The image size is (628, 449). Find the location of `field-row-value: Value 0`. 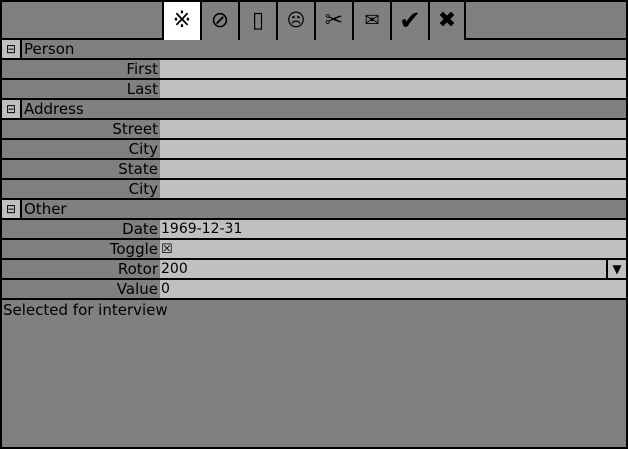

field-row-value: Value 0 is located at coordinates (314, 290).